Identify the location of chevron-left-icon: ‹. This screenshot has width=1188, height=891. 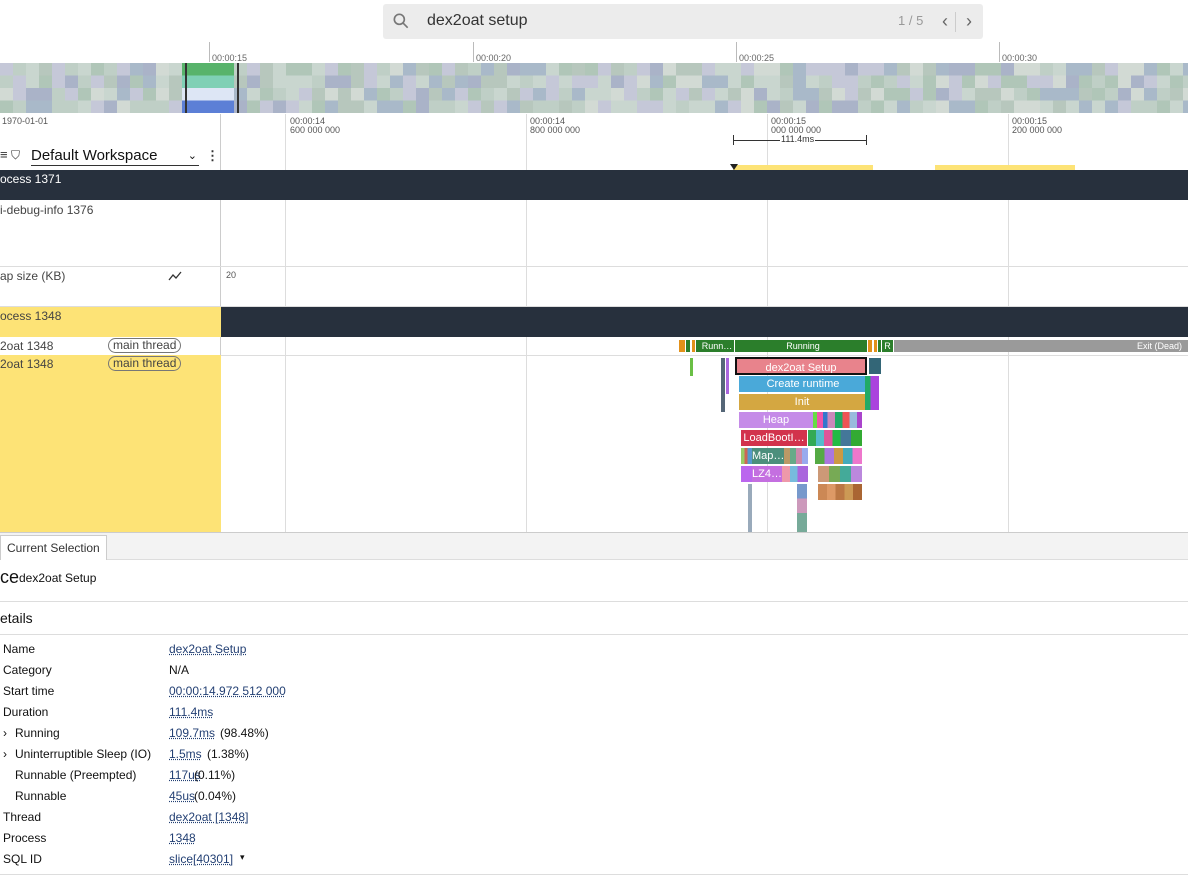
(945, 21).